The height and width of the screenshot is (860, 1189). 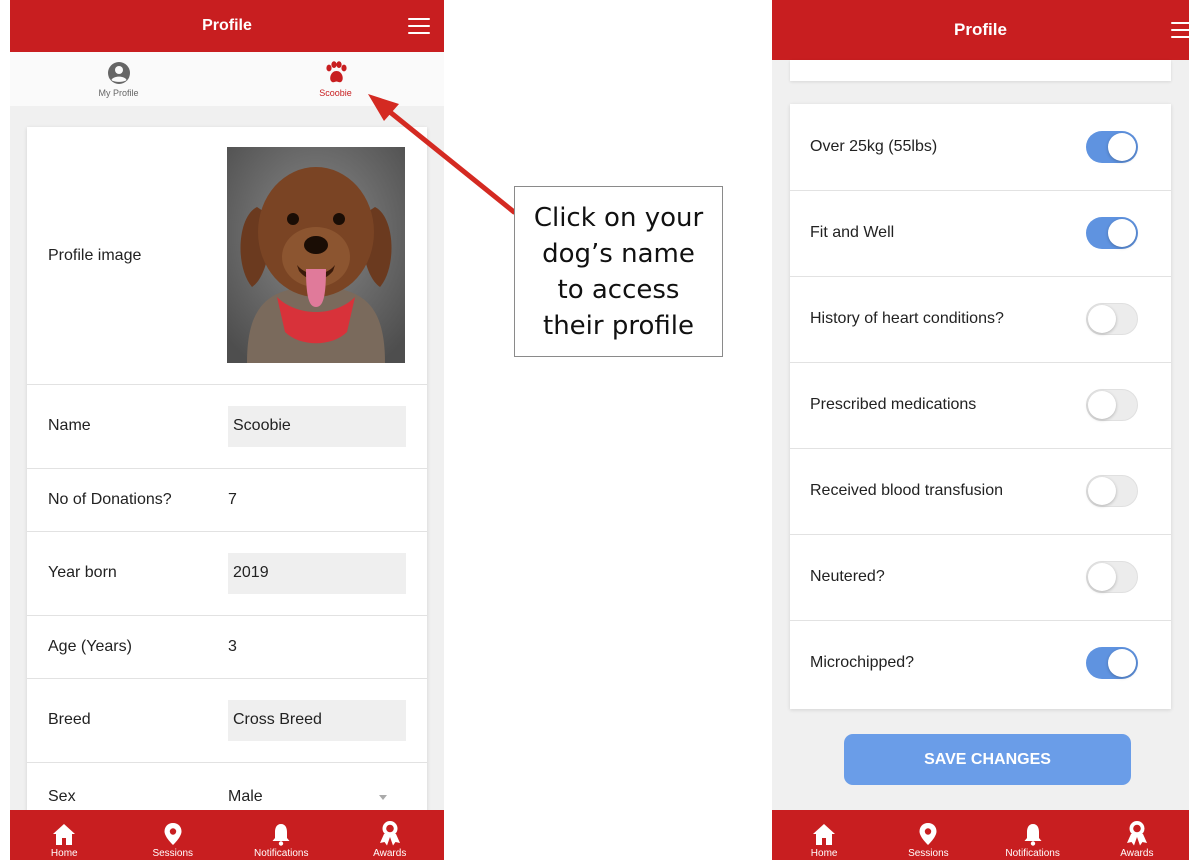 What do you see at coordinates (980, 835) in the screenshot?
I see `bottom-nav: Home Sessions Notifications Awards` at bounding box center [980, 835].